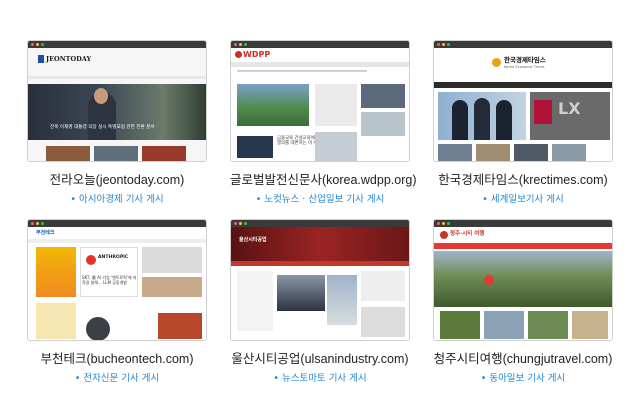  What do you see at coordinates (569, 108) in the screenshot?
I see `lx-sign: LX` at bounding box center [569, 108].